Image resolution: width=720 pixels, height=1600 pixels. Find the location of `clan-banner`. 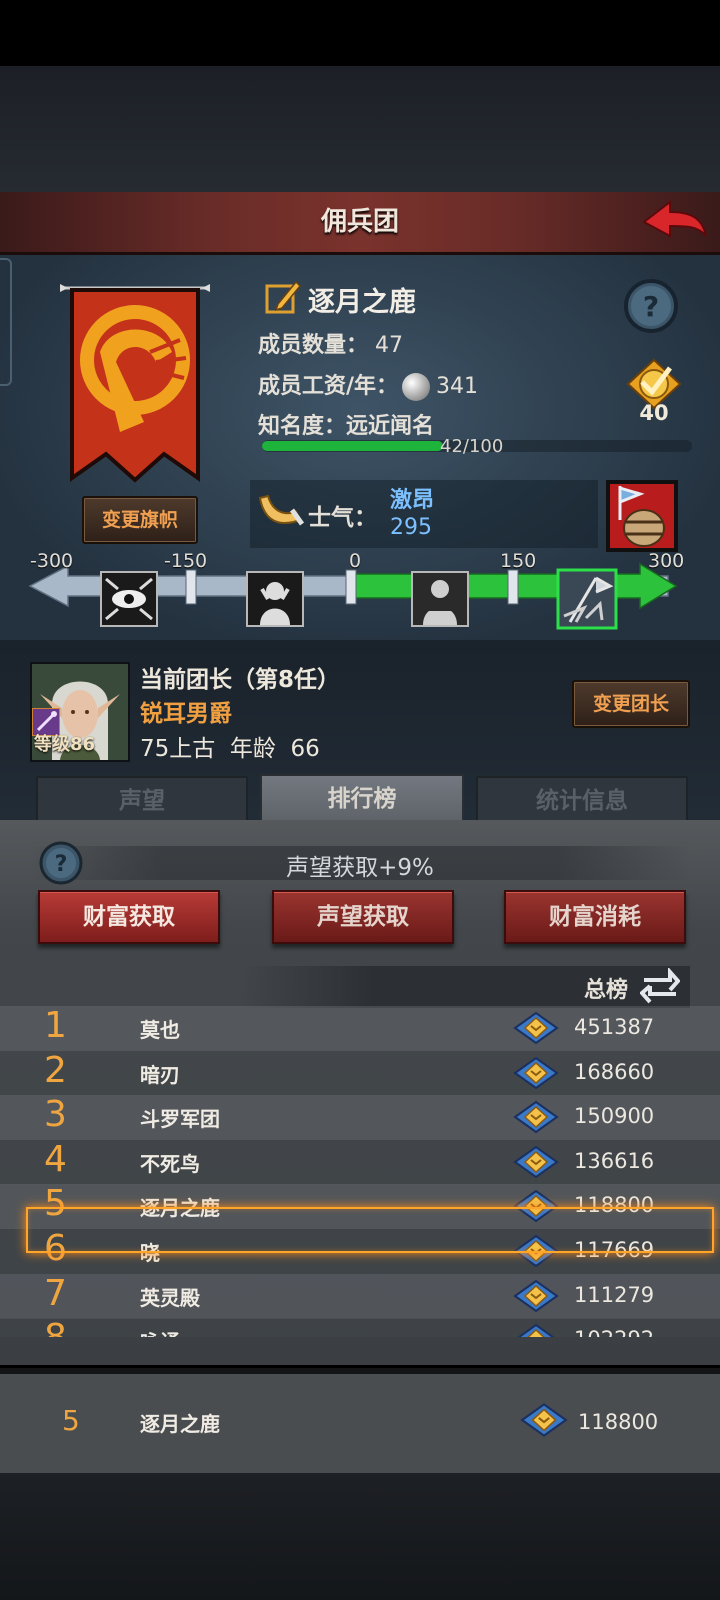

clan-banner is located at coordinates (135, 383).